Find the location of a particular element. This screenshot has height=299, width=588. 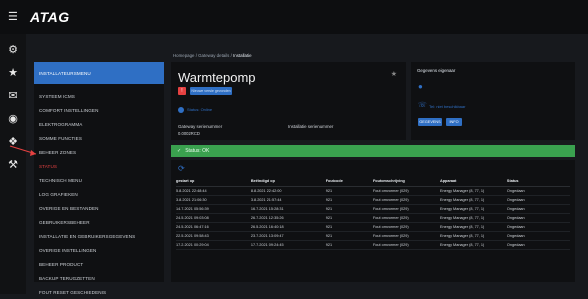

table-cell: 5.8.2021 22:48:44 is located at coordinates (213, 191).